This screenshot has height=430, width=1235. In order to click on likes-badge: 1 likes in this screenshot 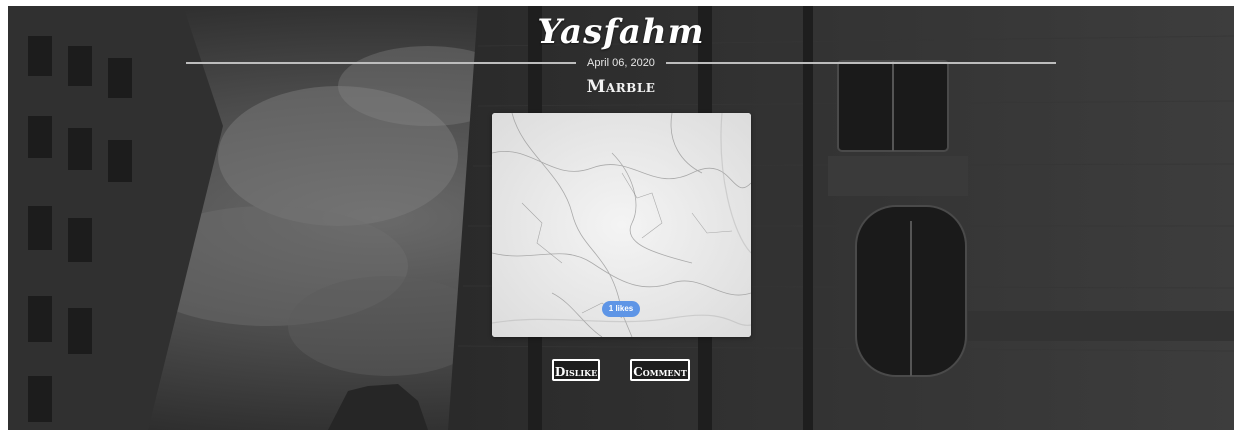, I will do `click(621, 309)`.